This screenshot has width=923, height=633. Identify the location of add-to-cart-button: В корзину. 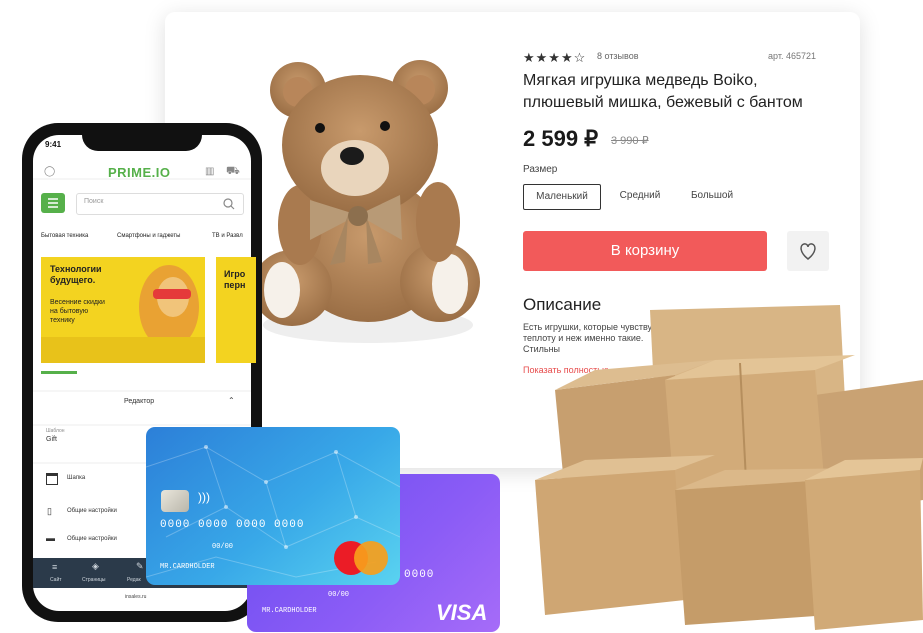
(645, 251).